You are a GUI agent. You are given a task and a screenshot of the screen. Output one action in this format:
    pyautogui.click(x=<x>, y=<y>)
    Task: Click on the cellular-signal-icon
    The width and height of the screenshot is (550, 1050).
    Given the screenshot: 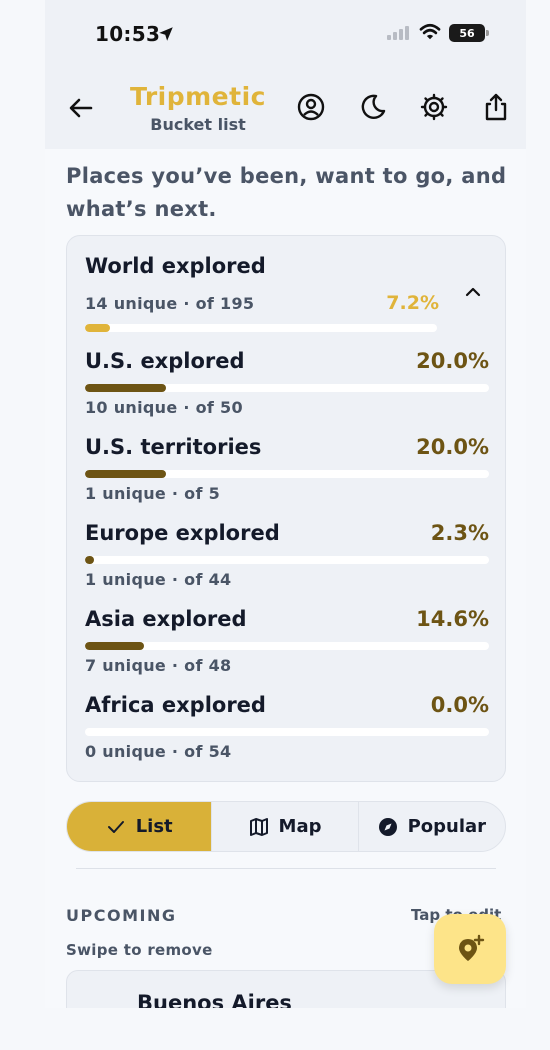 What is the action you would take?
    pyautogui.click(x=398, y=33)
    